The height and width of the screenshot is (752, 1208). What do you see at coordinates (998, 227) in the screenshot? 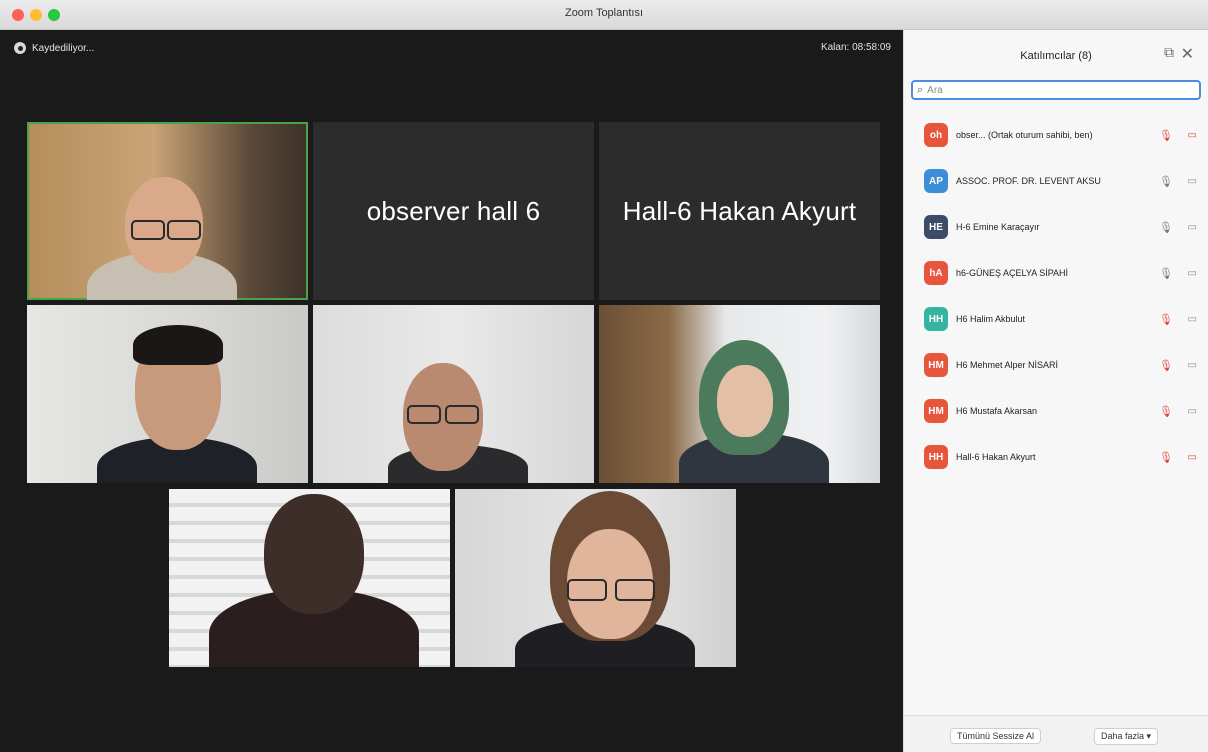
I see `participant-name: H-6 Emine Karaçayır` at bounding box center [998, 227].